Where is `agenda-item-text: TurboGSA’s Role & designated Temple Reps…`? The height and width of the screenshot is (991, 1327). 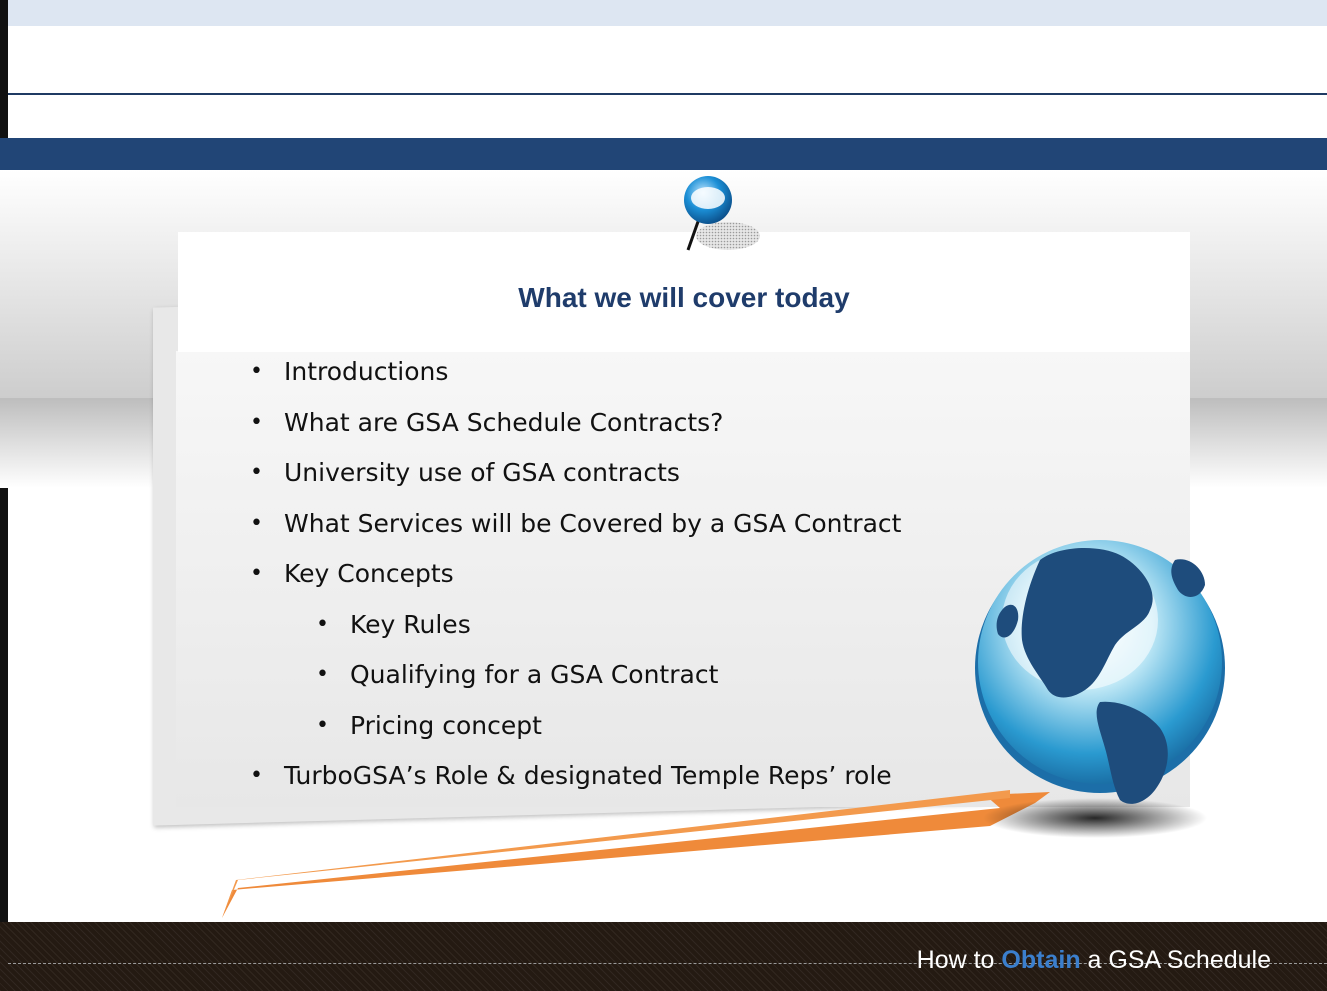 agenda-item-text: TurboGSA’s Role & designated Temple Reps… is located at coordinates (588, 775).